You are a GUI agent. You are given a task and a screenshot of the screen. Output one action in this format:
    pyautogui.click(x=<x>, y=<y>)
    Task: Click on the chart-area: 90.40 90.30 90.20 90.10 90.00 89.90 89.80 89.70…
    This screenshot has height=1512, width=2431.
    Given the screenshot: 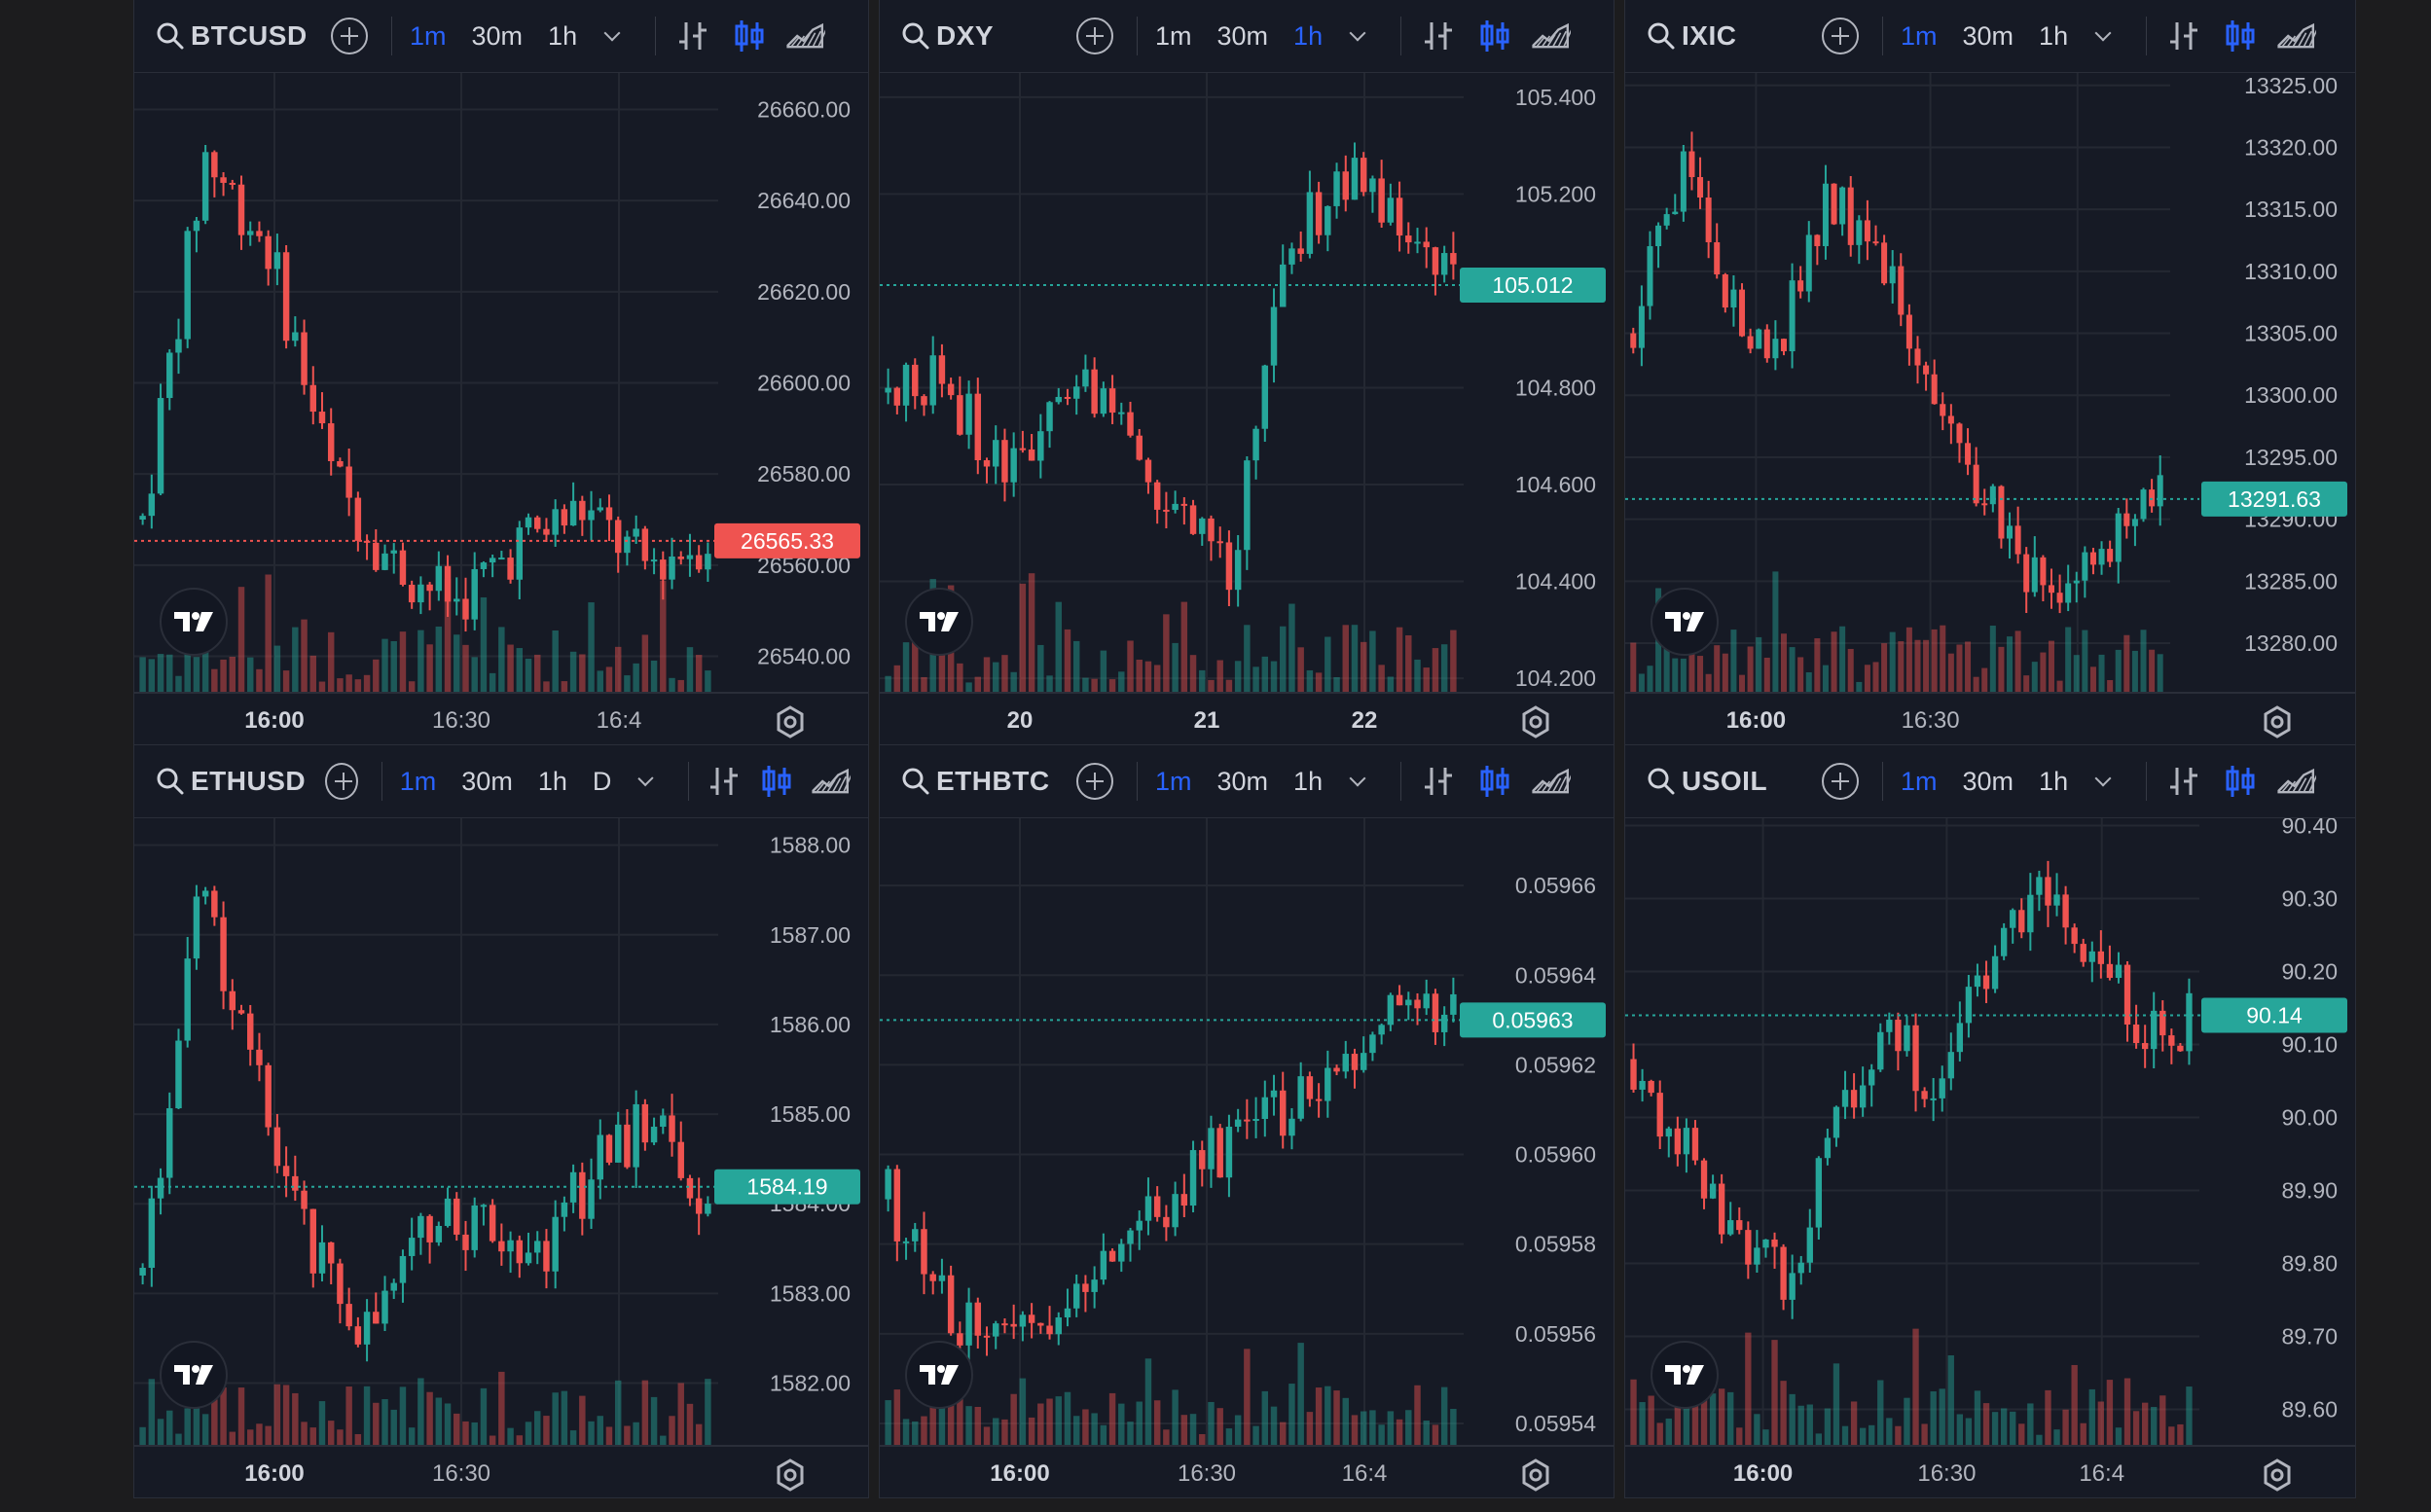 What is the action you would take?
    pyautogui.click(x=1990, y=1157)
    